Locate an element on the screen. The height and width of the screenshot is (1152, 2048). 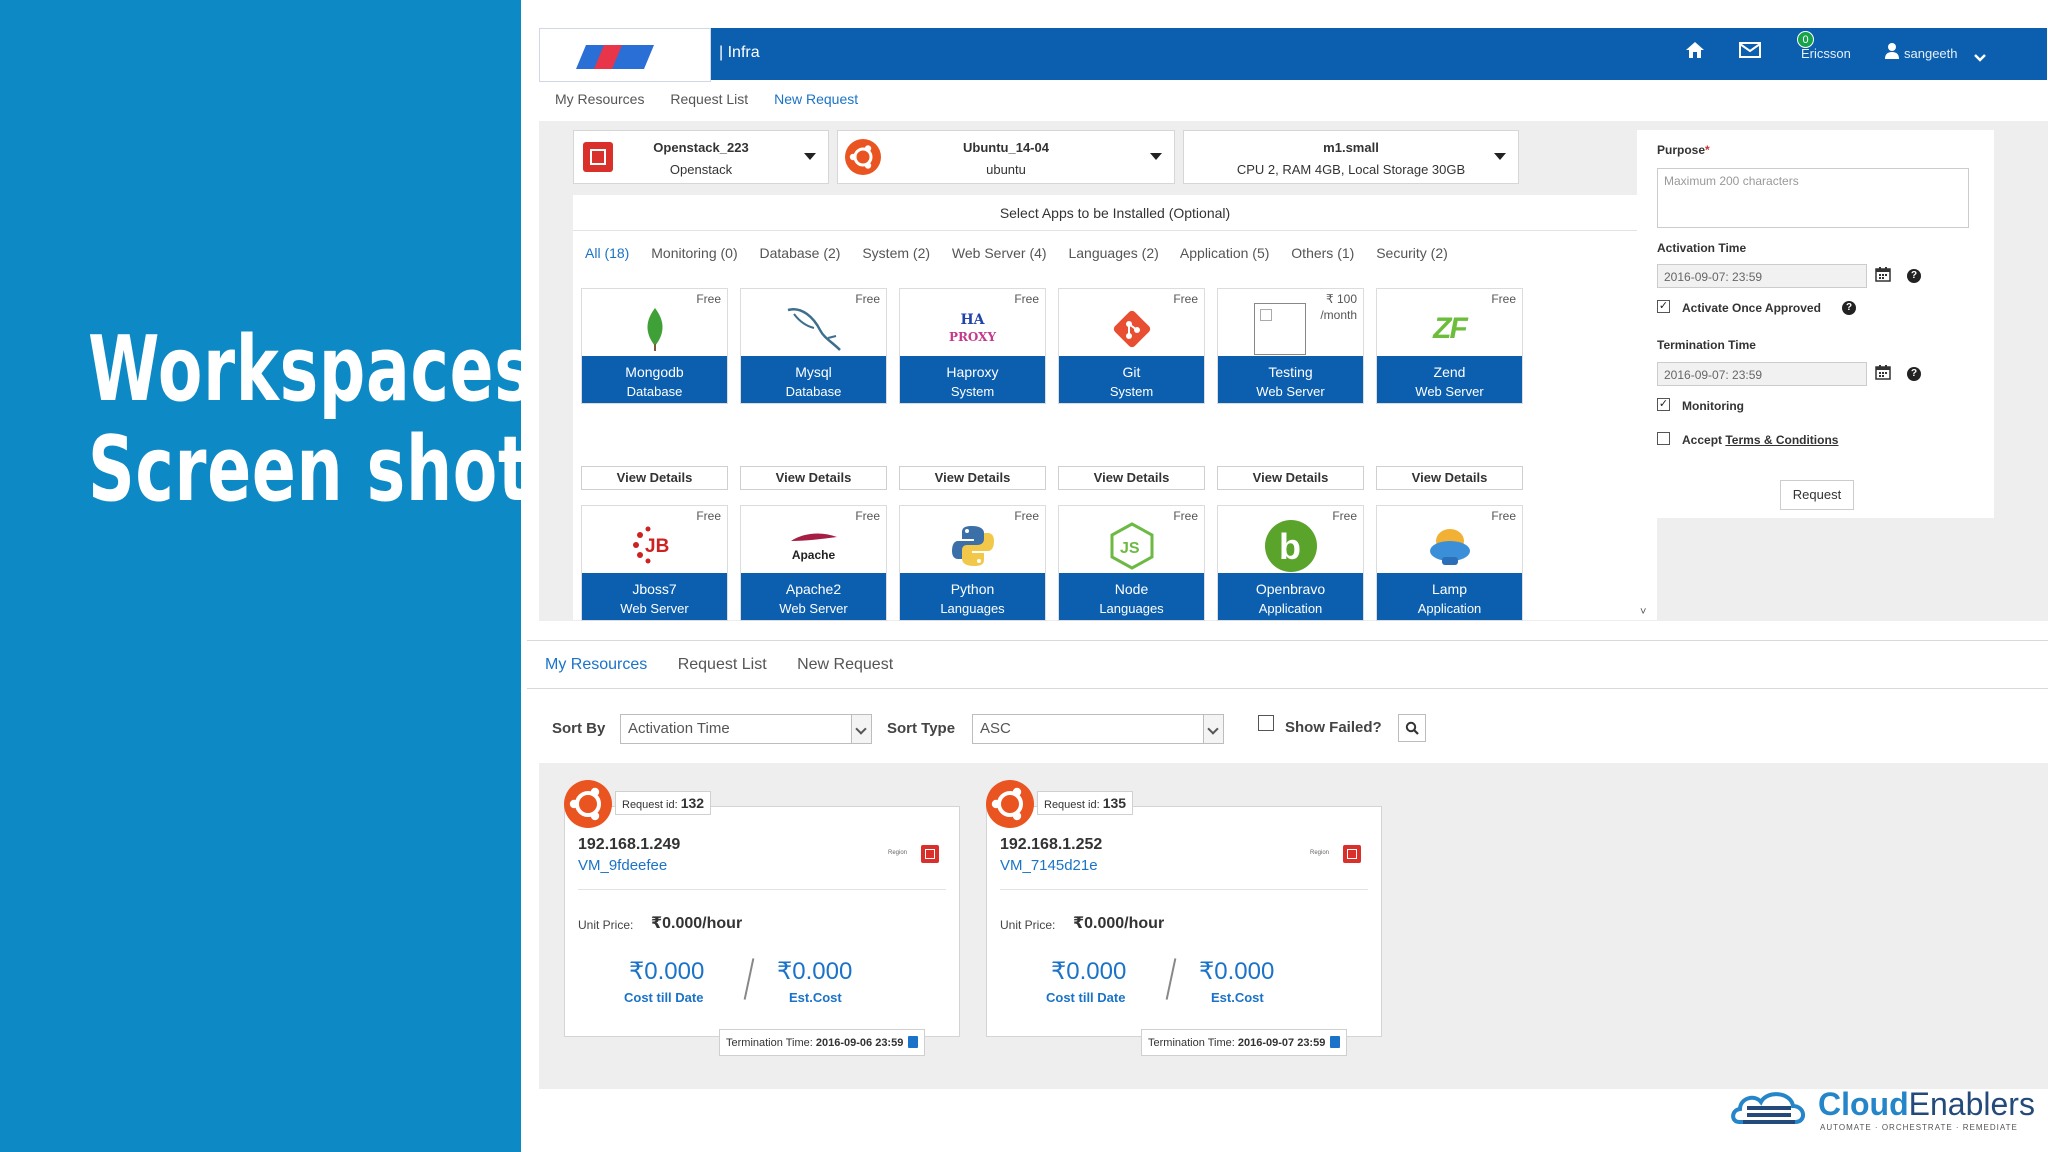
monitoring-label: Monitoring is located at coordinates (1713, 406).